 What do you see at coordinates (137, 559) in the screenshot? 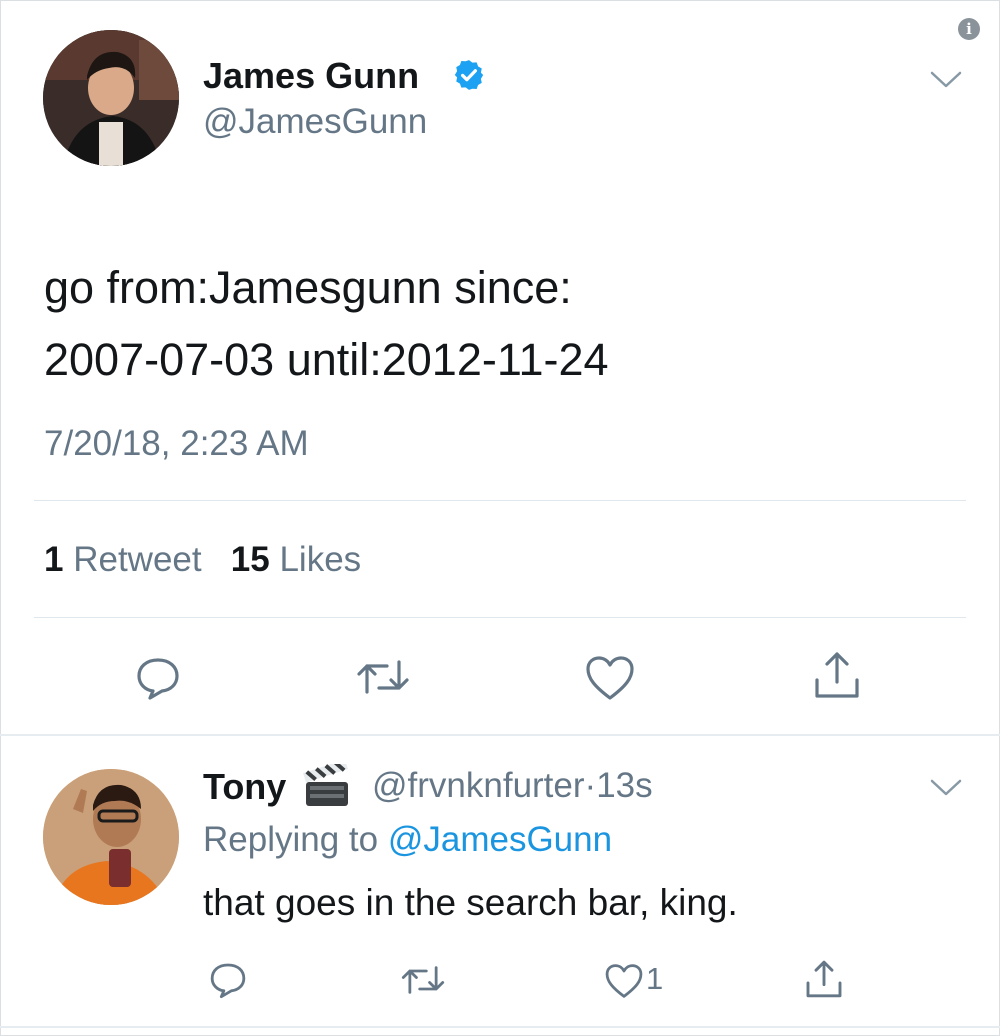
I see `retweet-label: Retweet` at bounding box center [137, 559].